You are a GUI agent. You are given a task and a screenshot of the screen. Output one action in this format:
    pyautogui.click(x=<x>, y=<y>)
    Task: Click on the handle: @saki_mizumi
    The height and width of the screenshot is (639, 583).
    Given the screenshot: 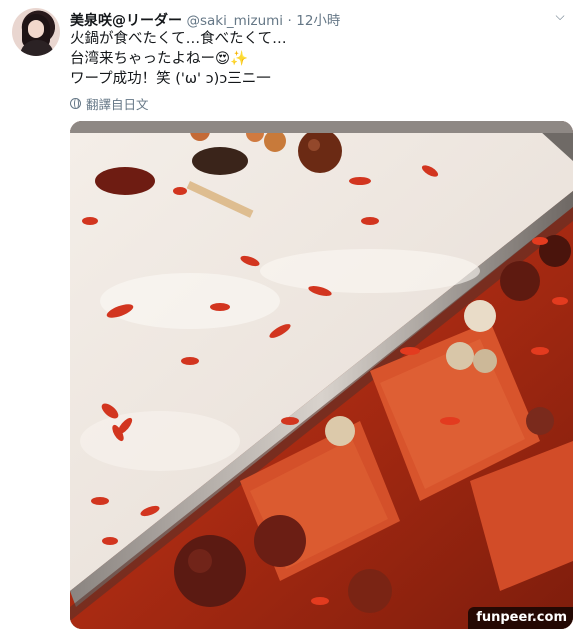 What is the action you would take?
    pyautogui.click(x=234, y=21)
    